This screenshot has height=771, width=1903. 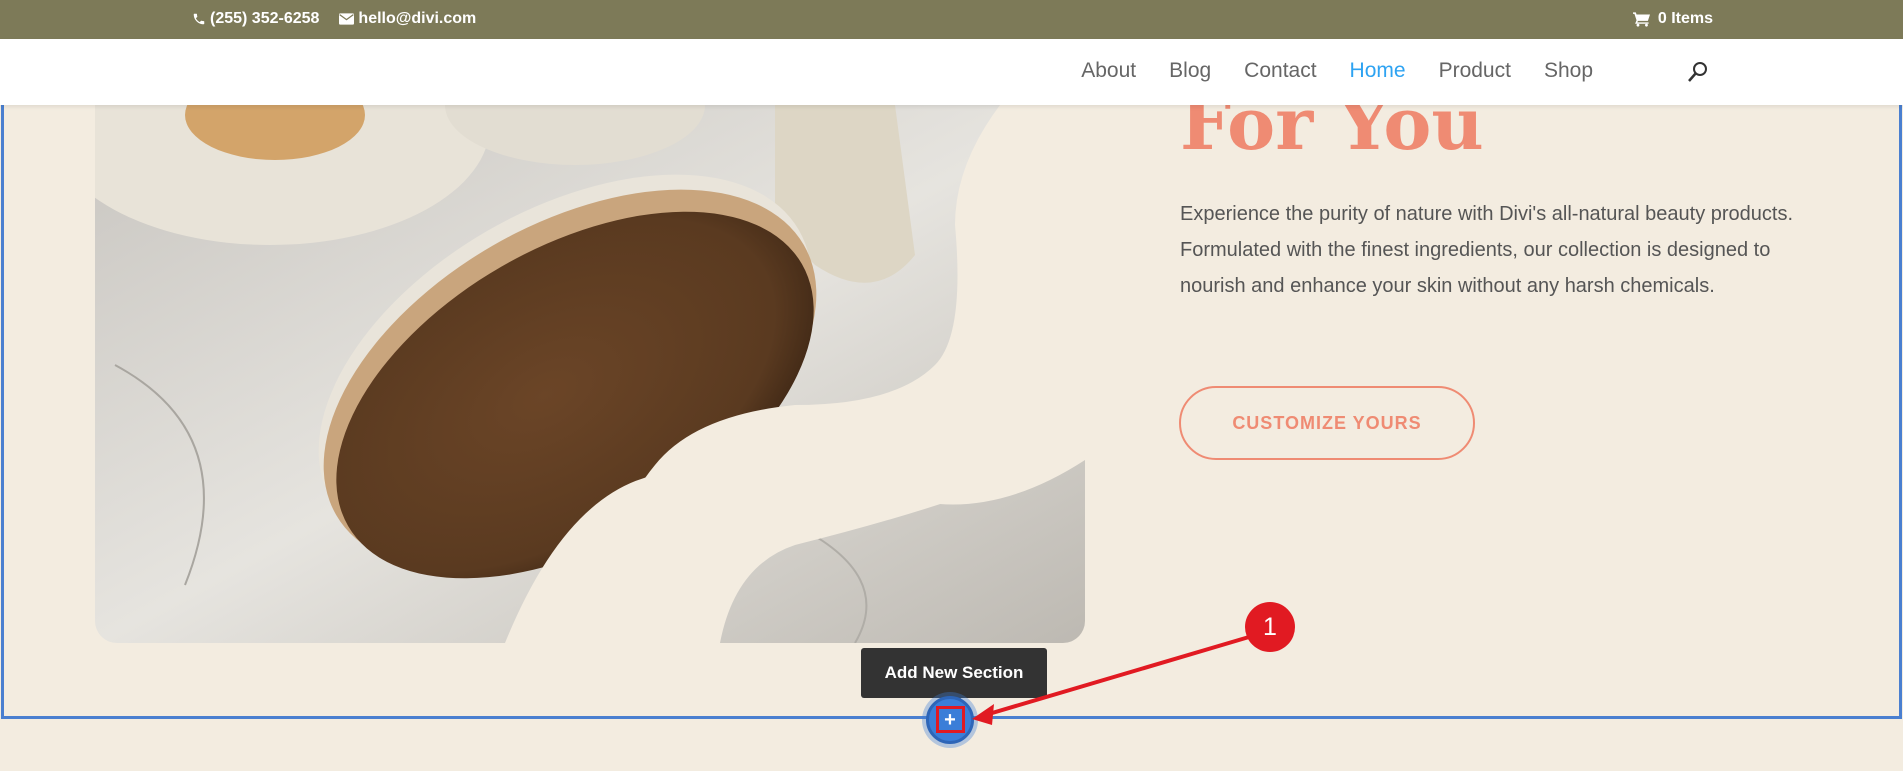 I want to click on nav-item-home: Home, so click(x=1378, y=71).